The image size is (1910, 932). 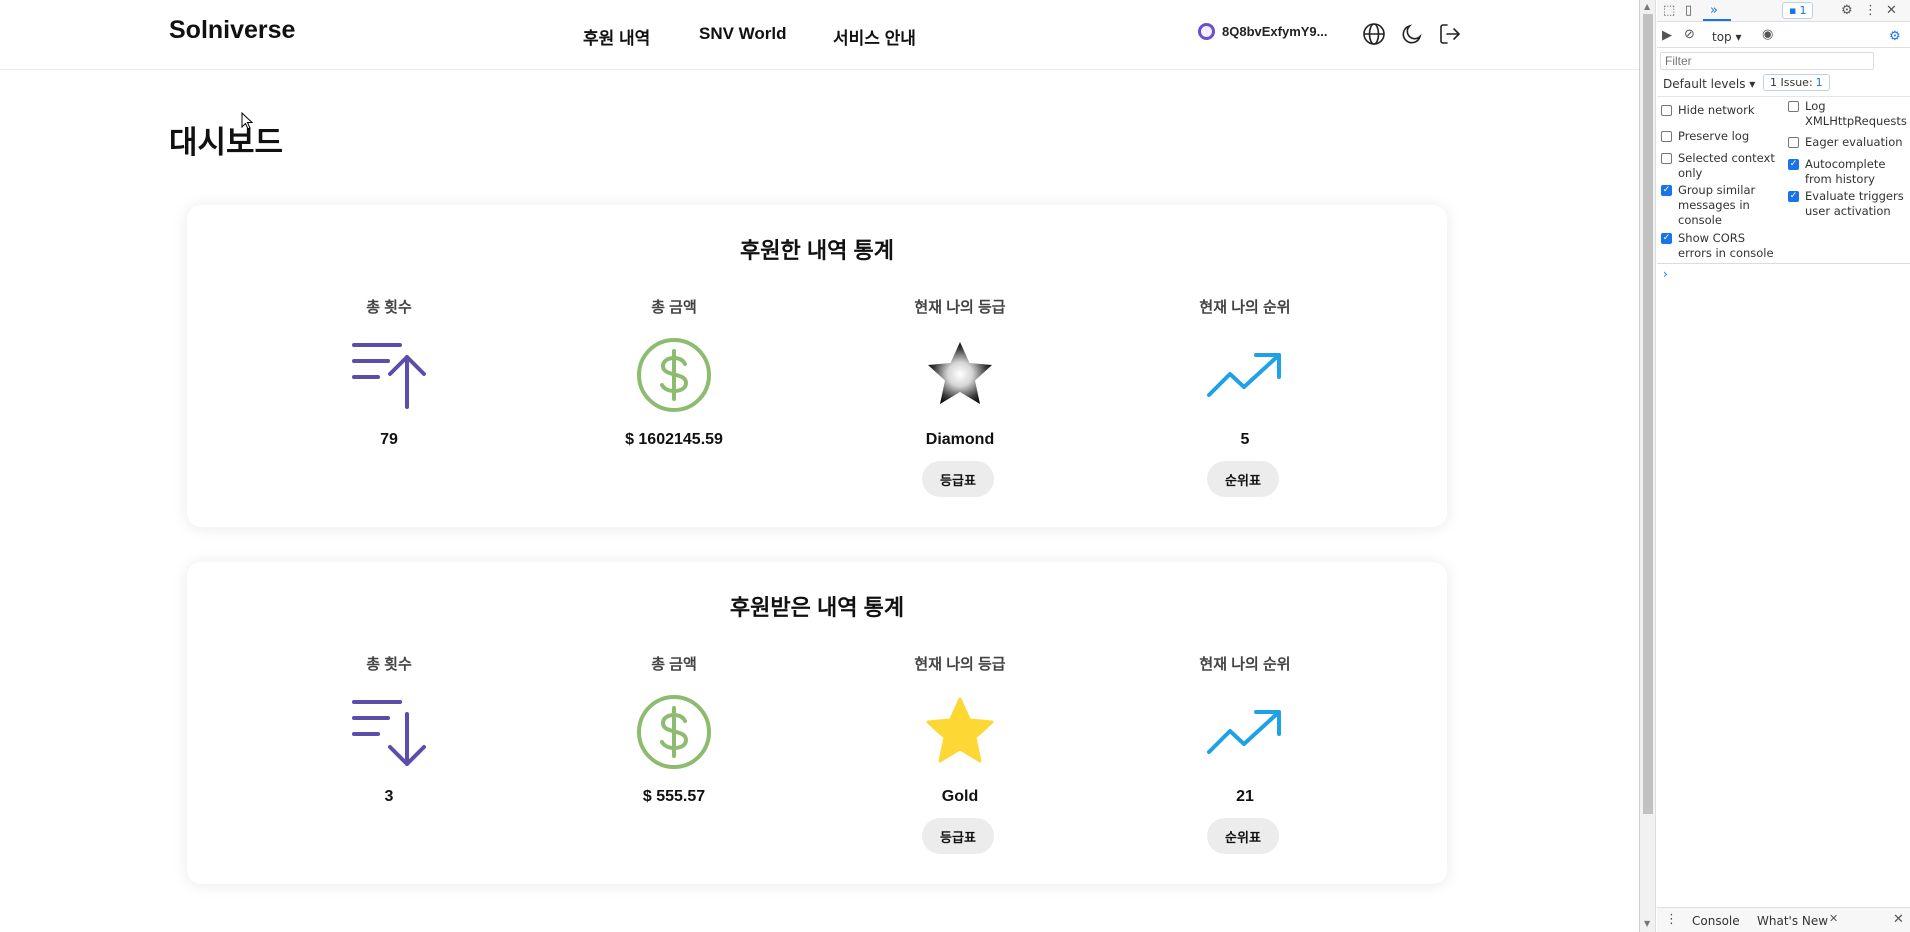 What do you see at coordinates (1767, 61) in the screenshot?
I see `console-filter-input` at bounding box center [1767, 61].